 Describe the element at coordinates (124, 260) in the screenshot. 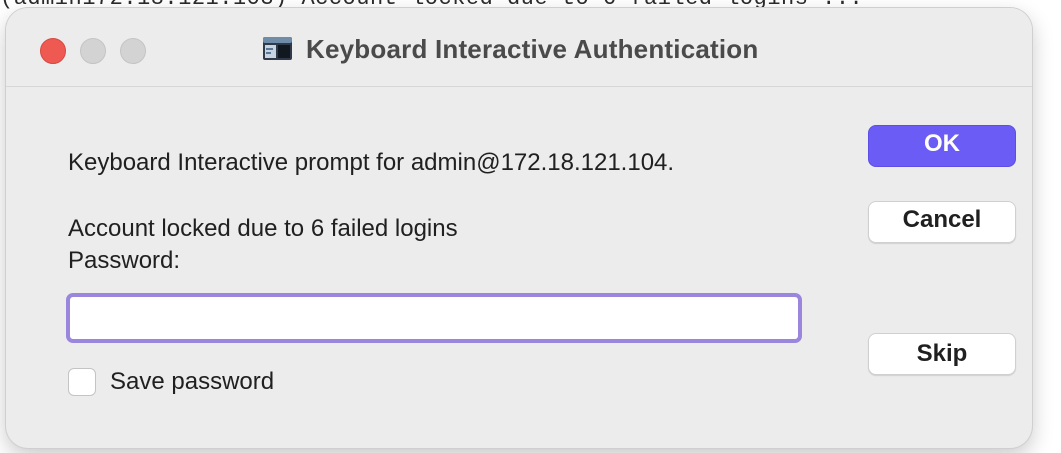

I see `password-label: Password:` at that location.